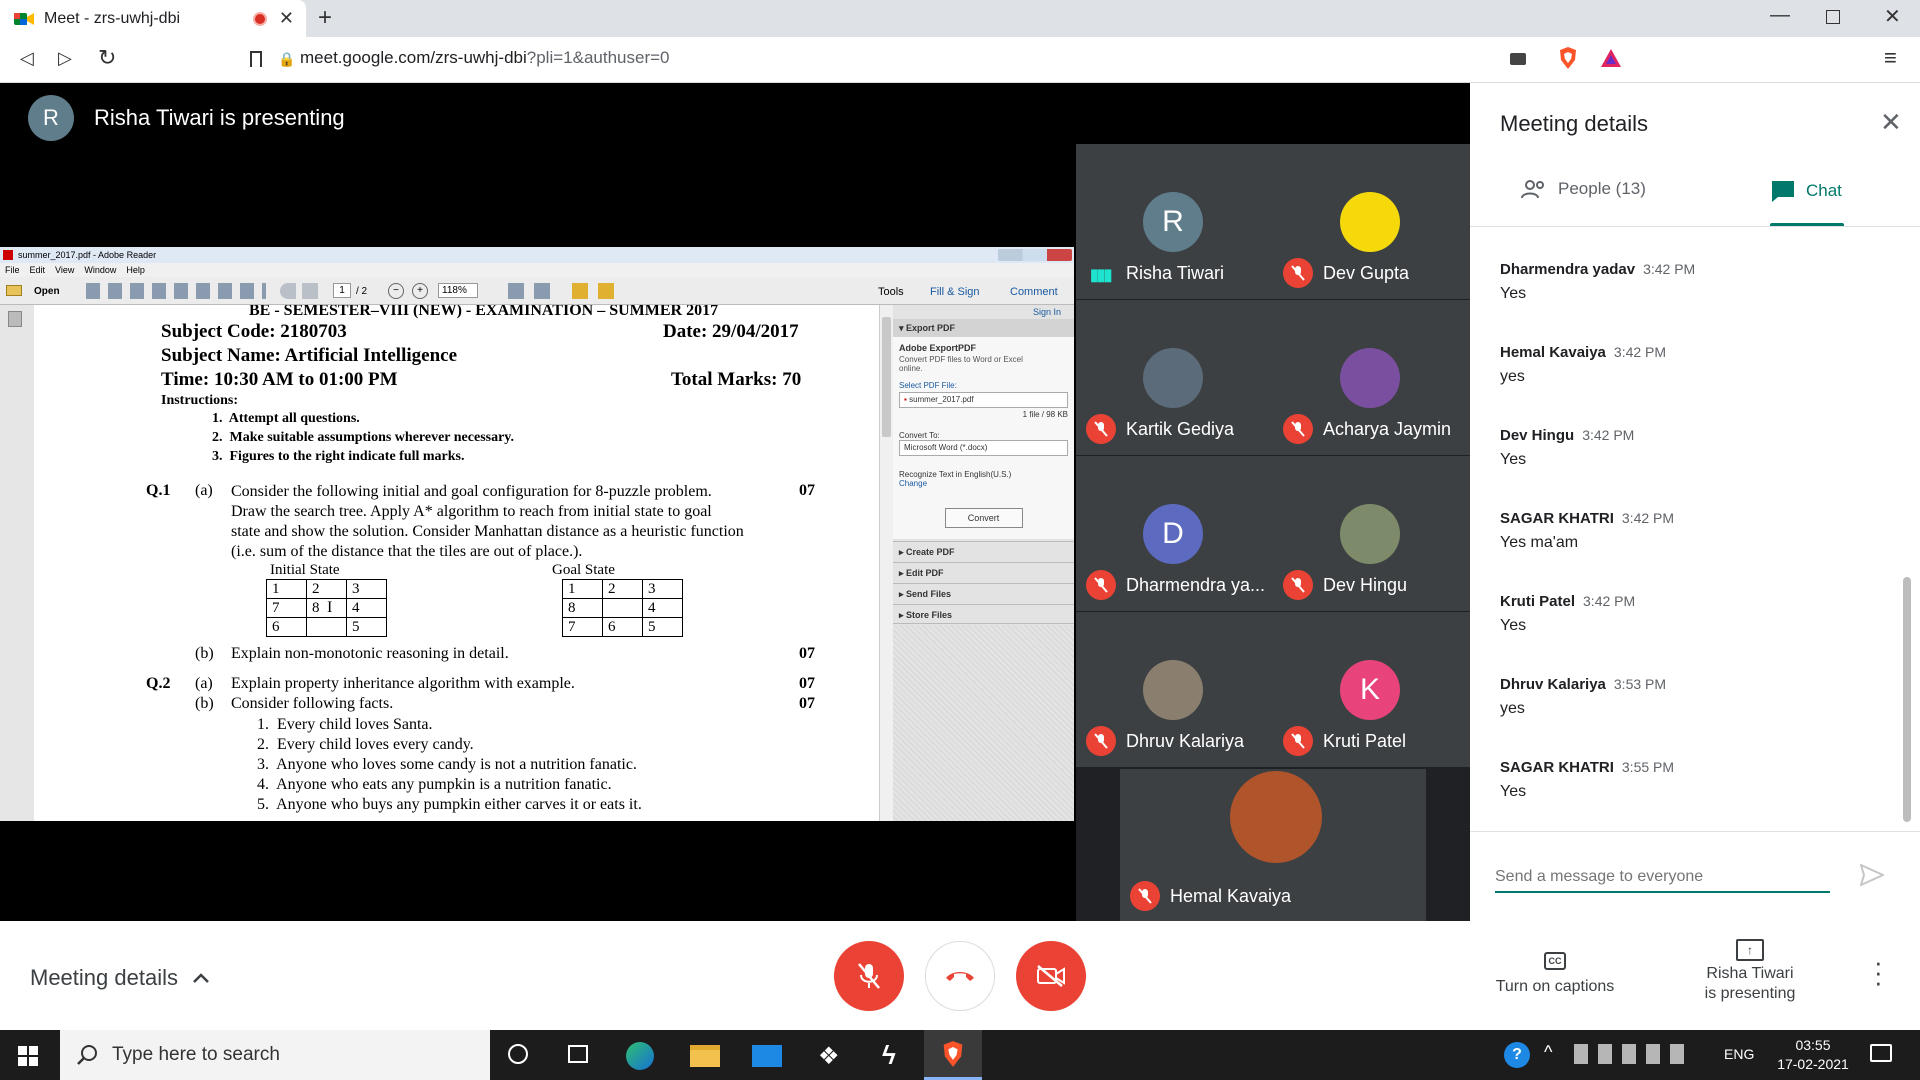  What do you see at coordinates (518, 1054) in the screenshot?
I see `cortana-icon` at bounding box center [518, 1054].